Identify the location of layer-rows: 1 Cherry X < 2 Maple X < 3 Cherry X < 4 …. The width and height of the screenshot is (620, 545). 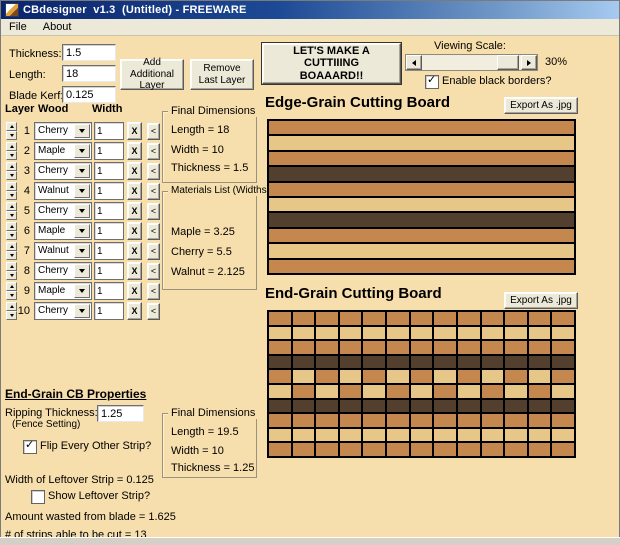
(82, 222).